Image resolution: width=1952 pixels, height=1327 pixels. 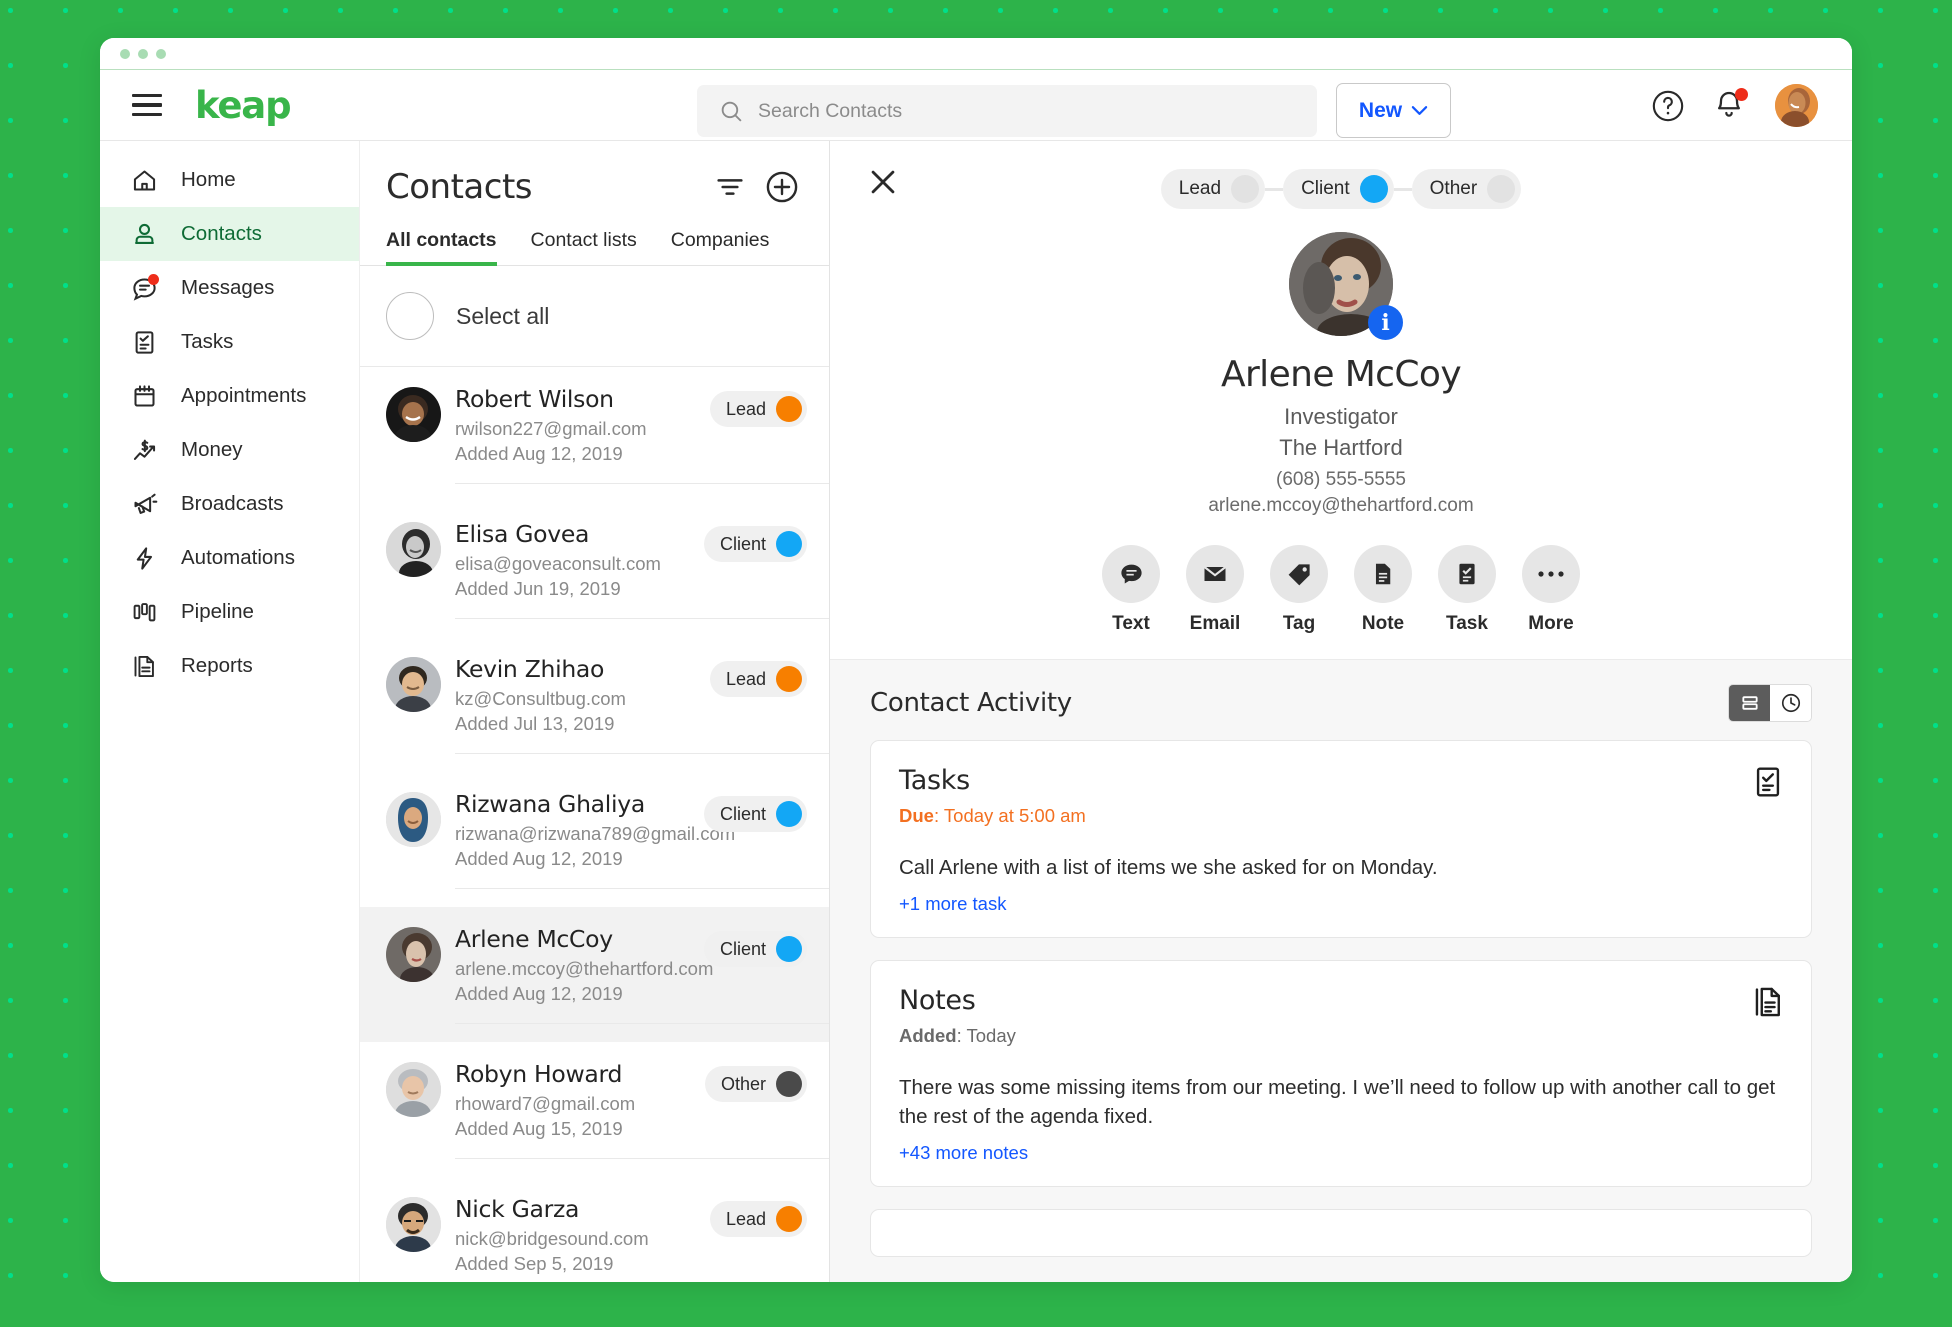 I want to click on select-all-label: Select all, so click(x=503, y=315).